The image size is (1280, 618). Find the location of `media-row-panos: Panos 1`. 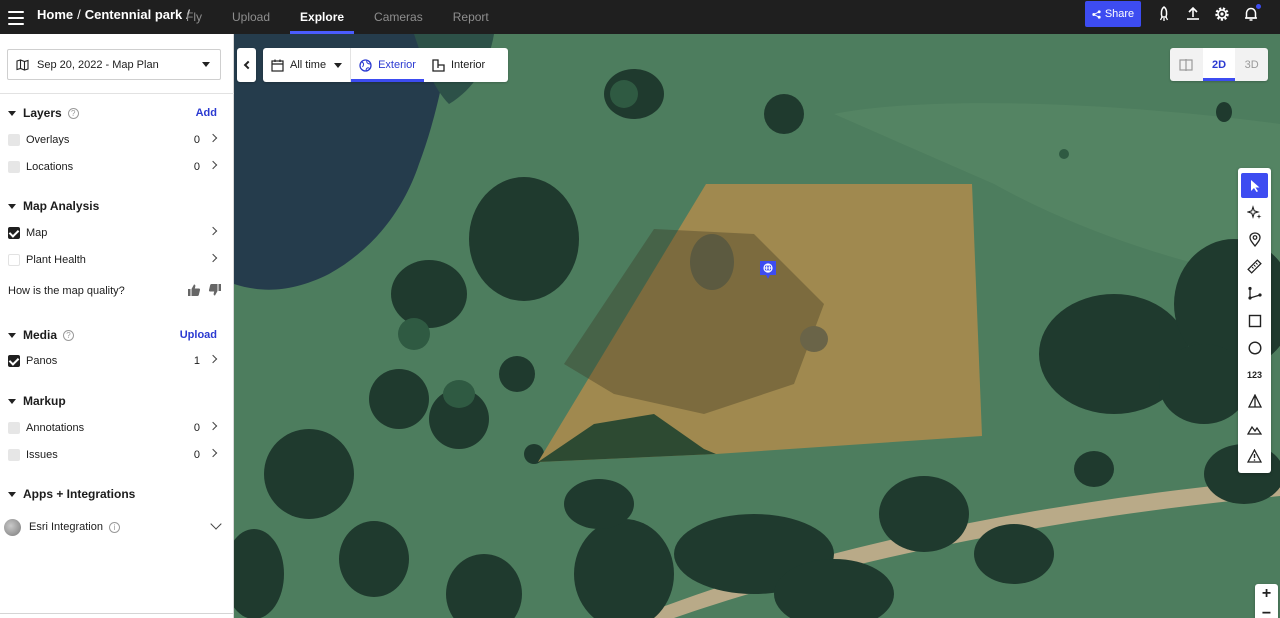

media-row-panos: Panos 1 is located at coordinates (114, 361).